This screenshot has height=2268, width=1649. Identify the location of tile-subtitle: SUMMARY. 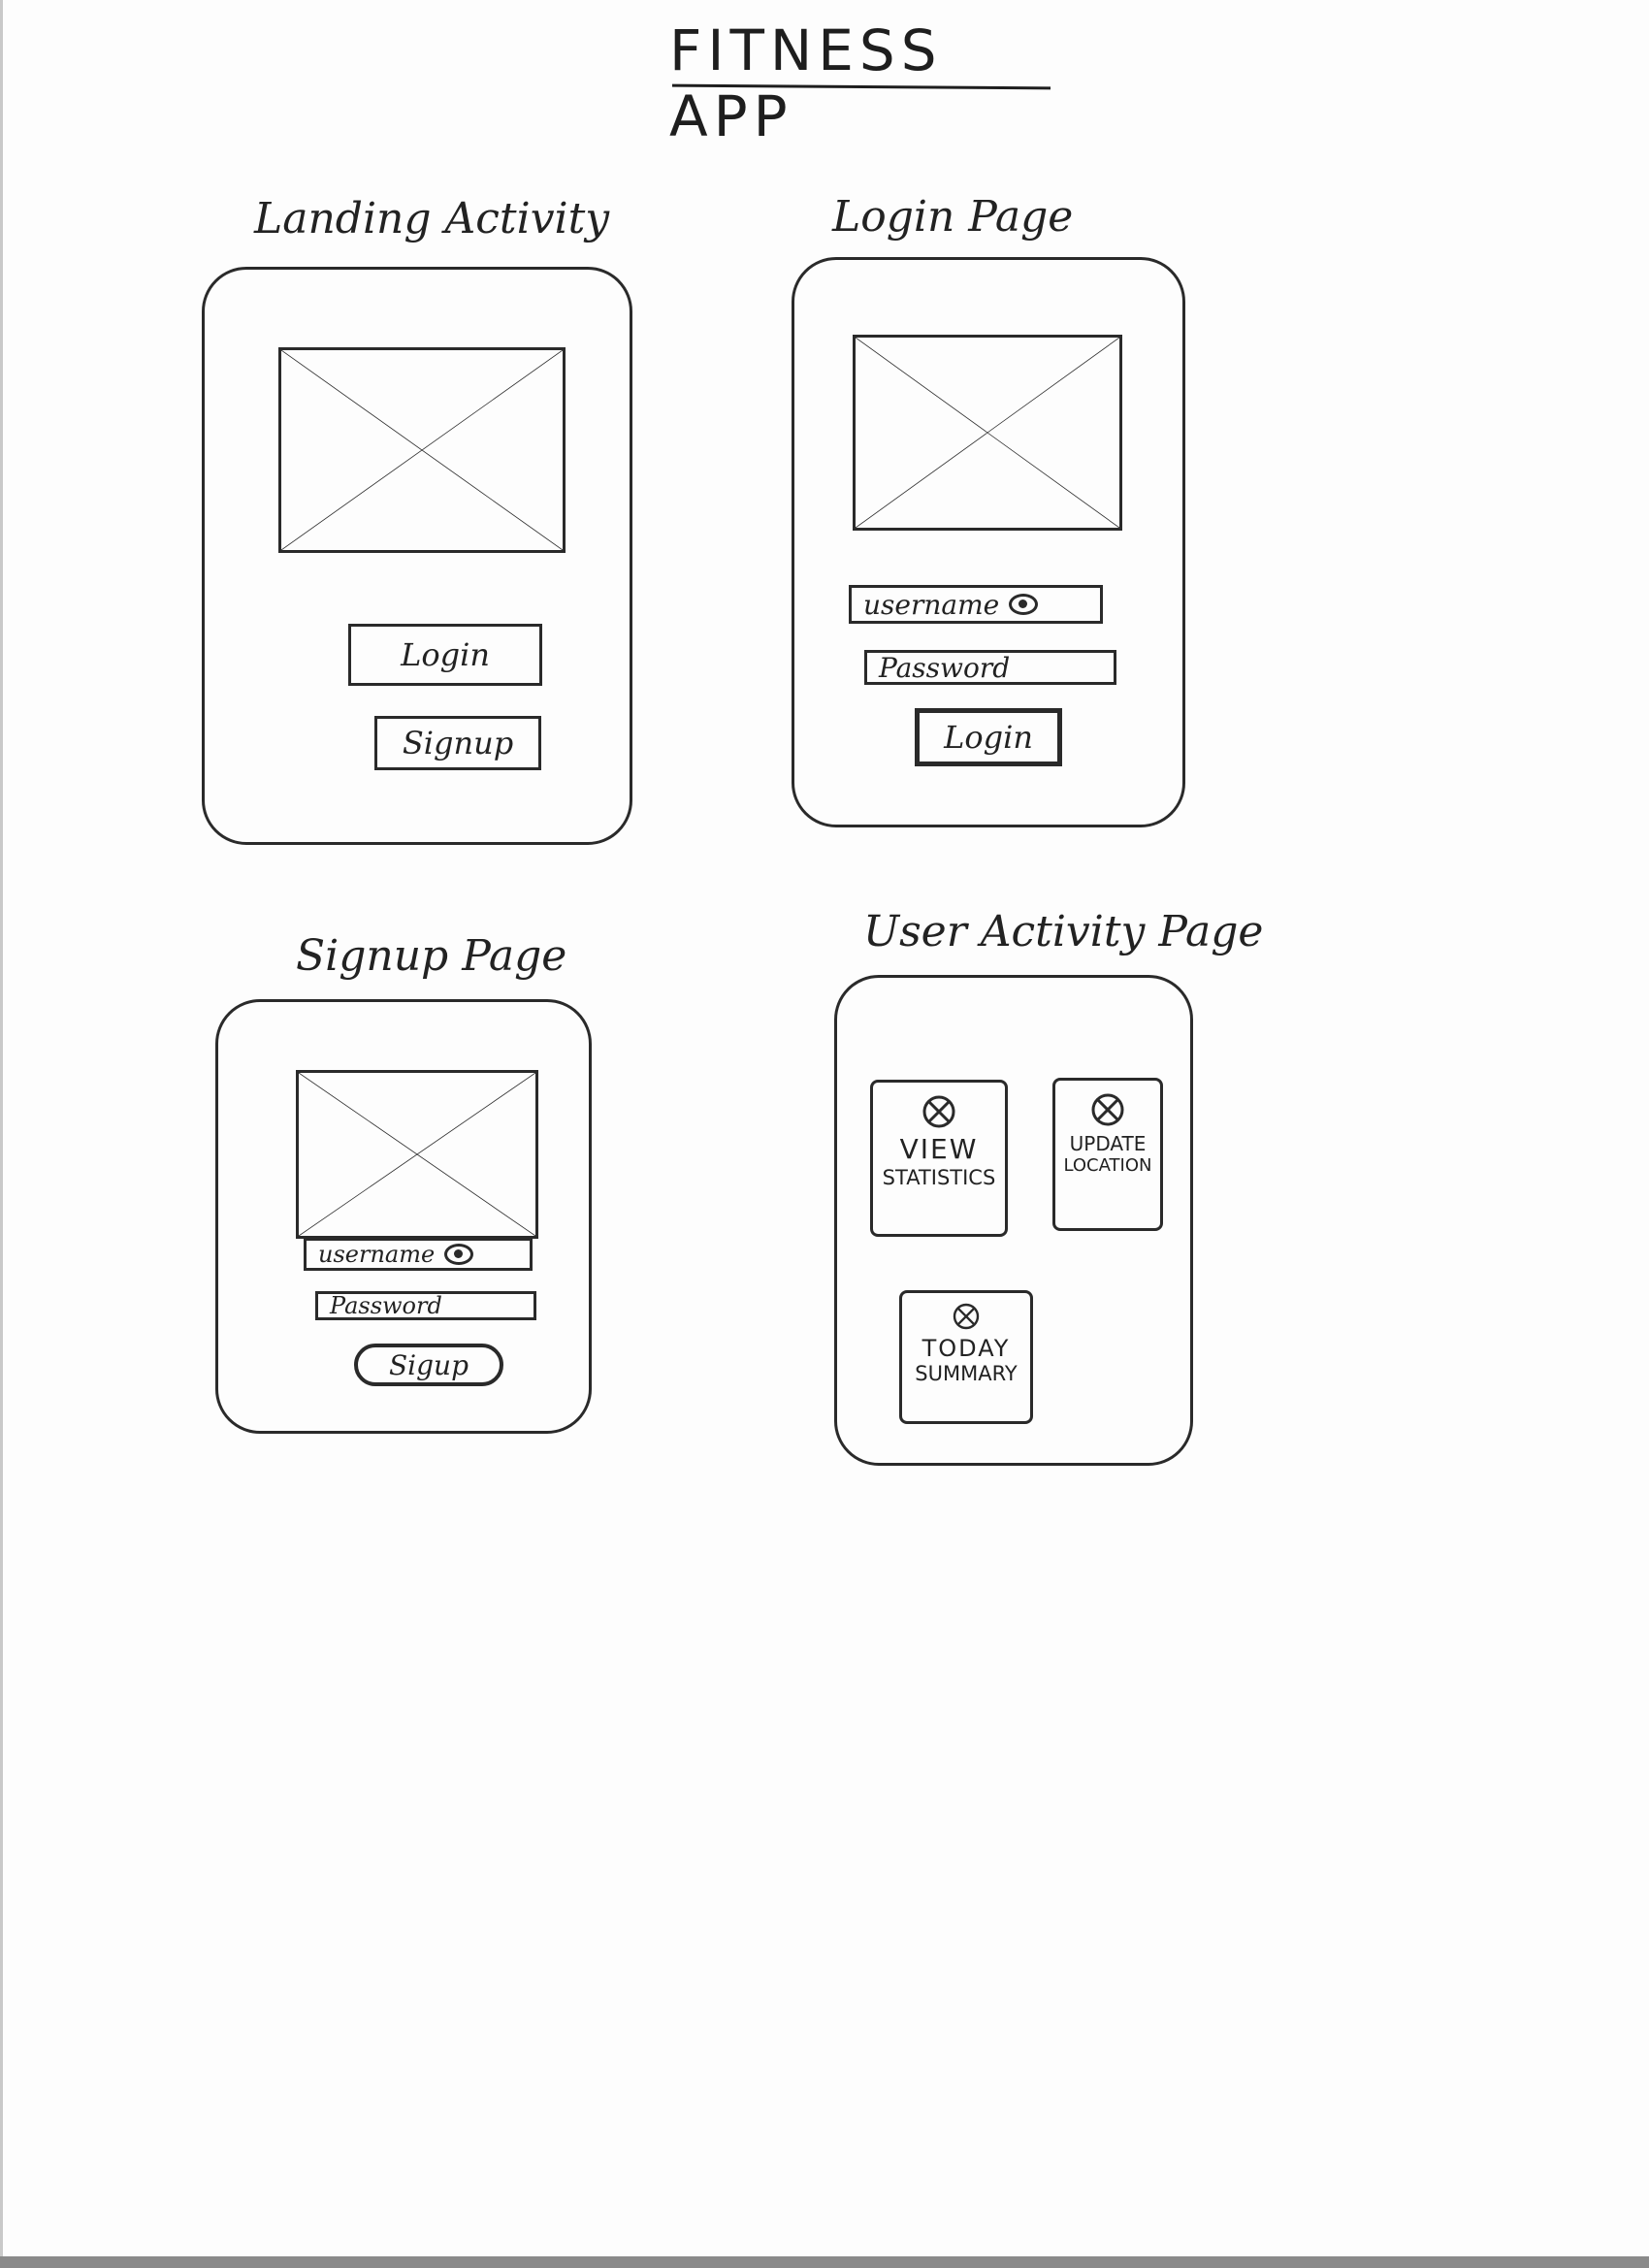
(966, 1374).